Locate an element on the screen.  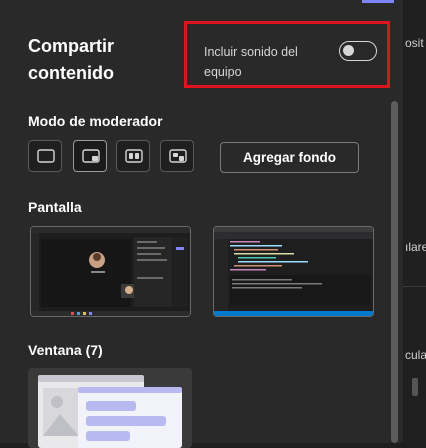
presenter-mode-title: Modo de moderador is located at coordinates (95, 121).